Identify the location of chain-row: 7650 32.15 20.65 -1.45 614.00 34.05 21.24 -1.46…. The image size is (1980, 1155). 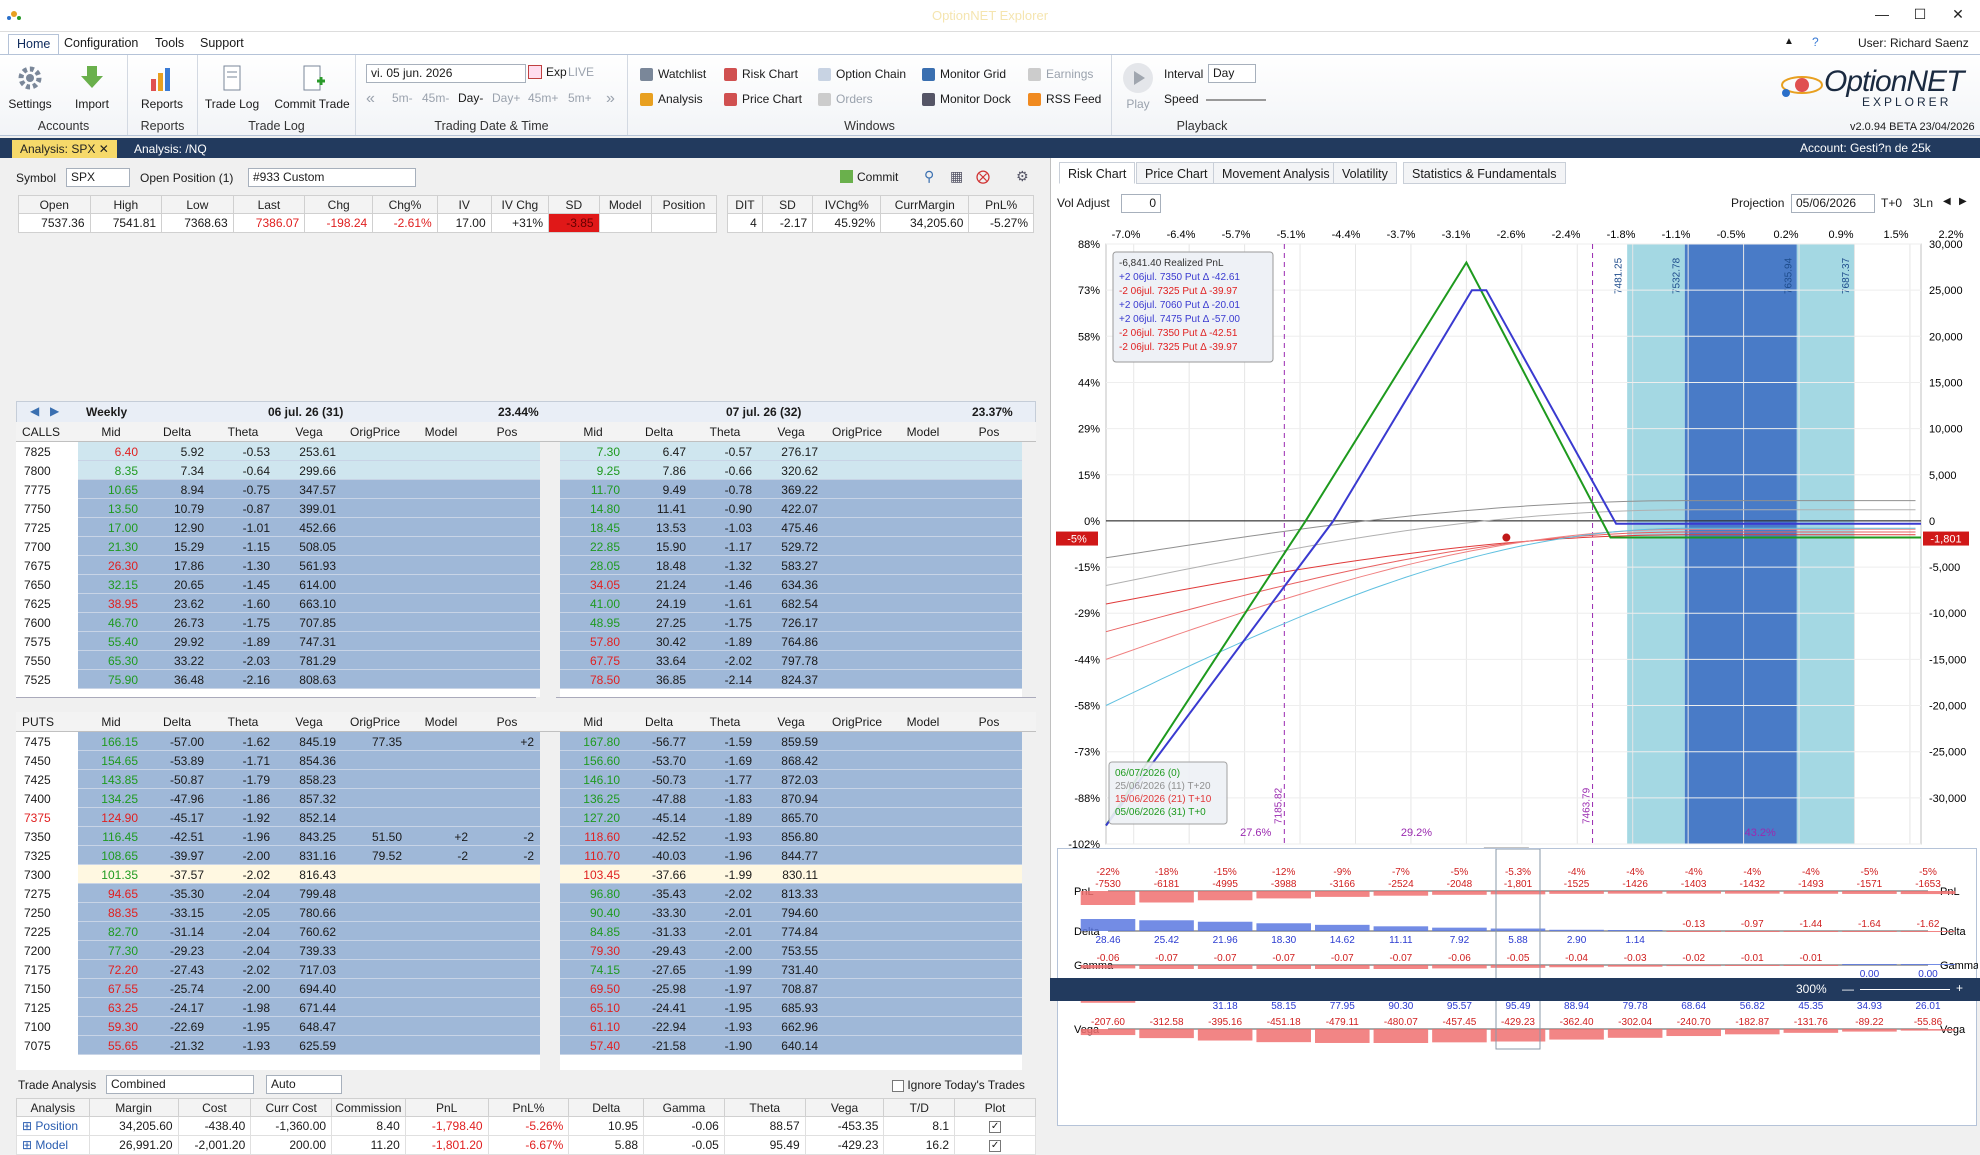
(526, 584).